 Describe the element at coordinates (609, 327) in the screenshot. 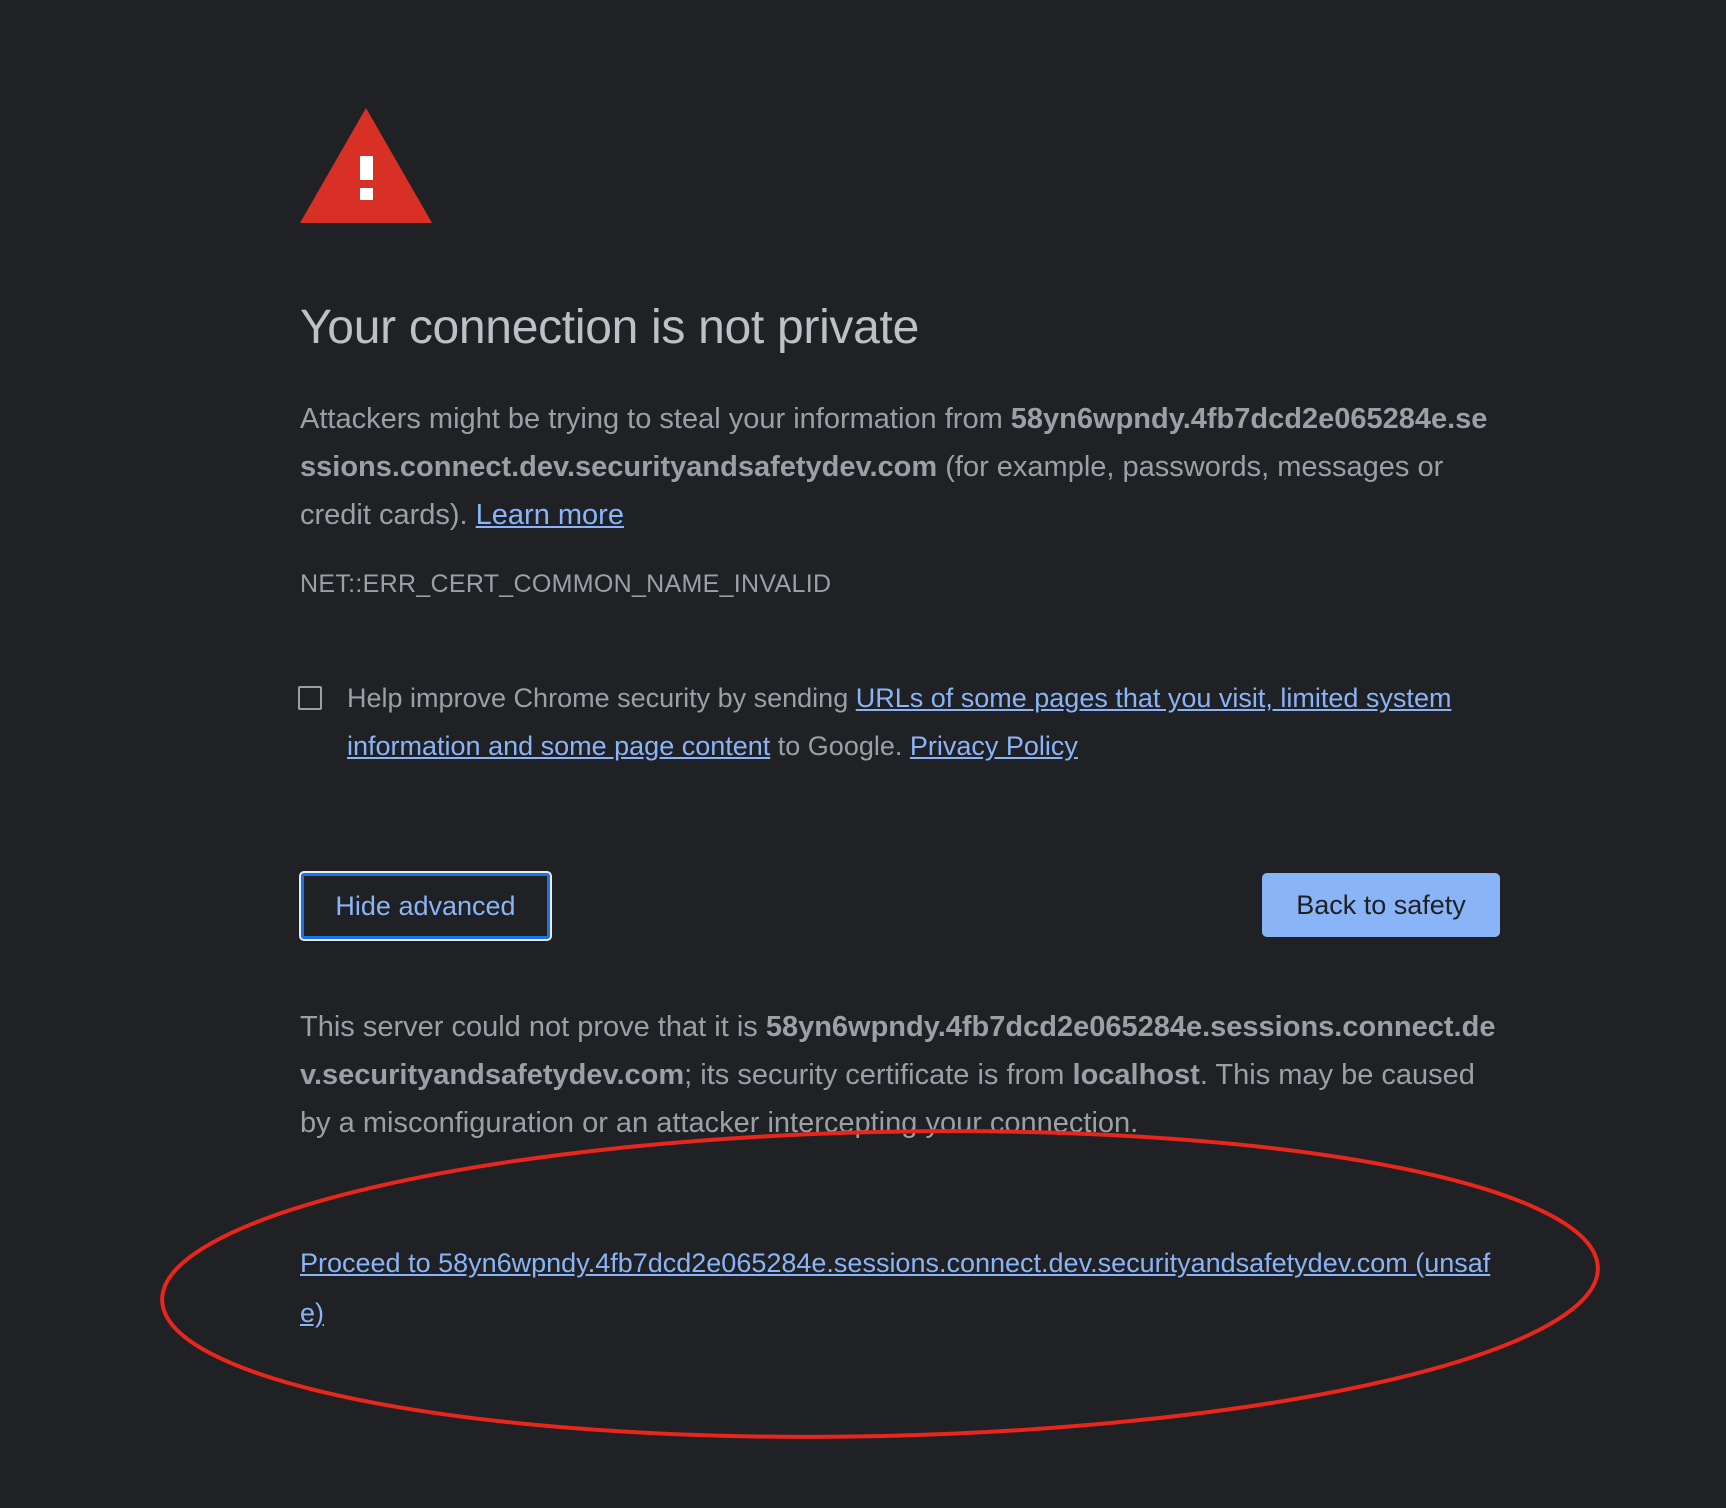

I see `page-title: Your connection is not private` at that location.